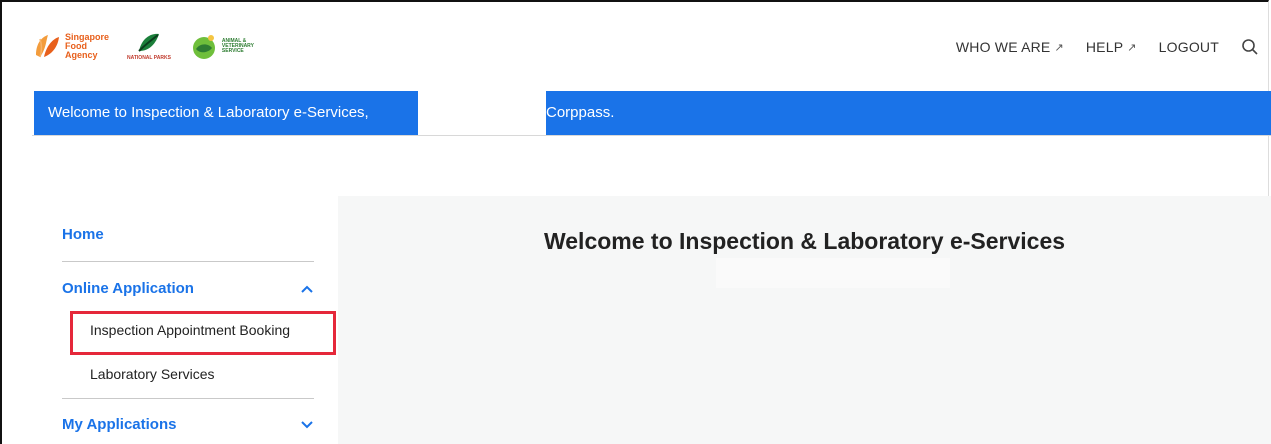 This screenshot has width=1271, height=444. I want to click on sfa-leaf-icon, so click(47, 46).